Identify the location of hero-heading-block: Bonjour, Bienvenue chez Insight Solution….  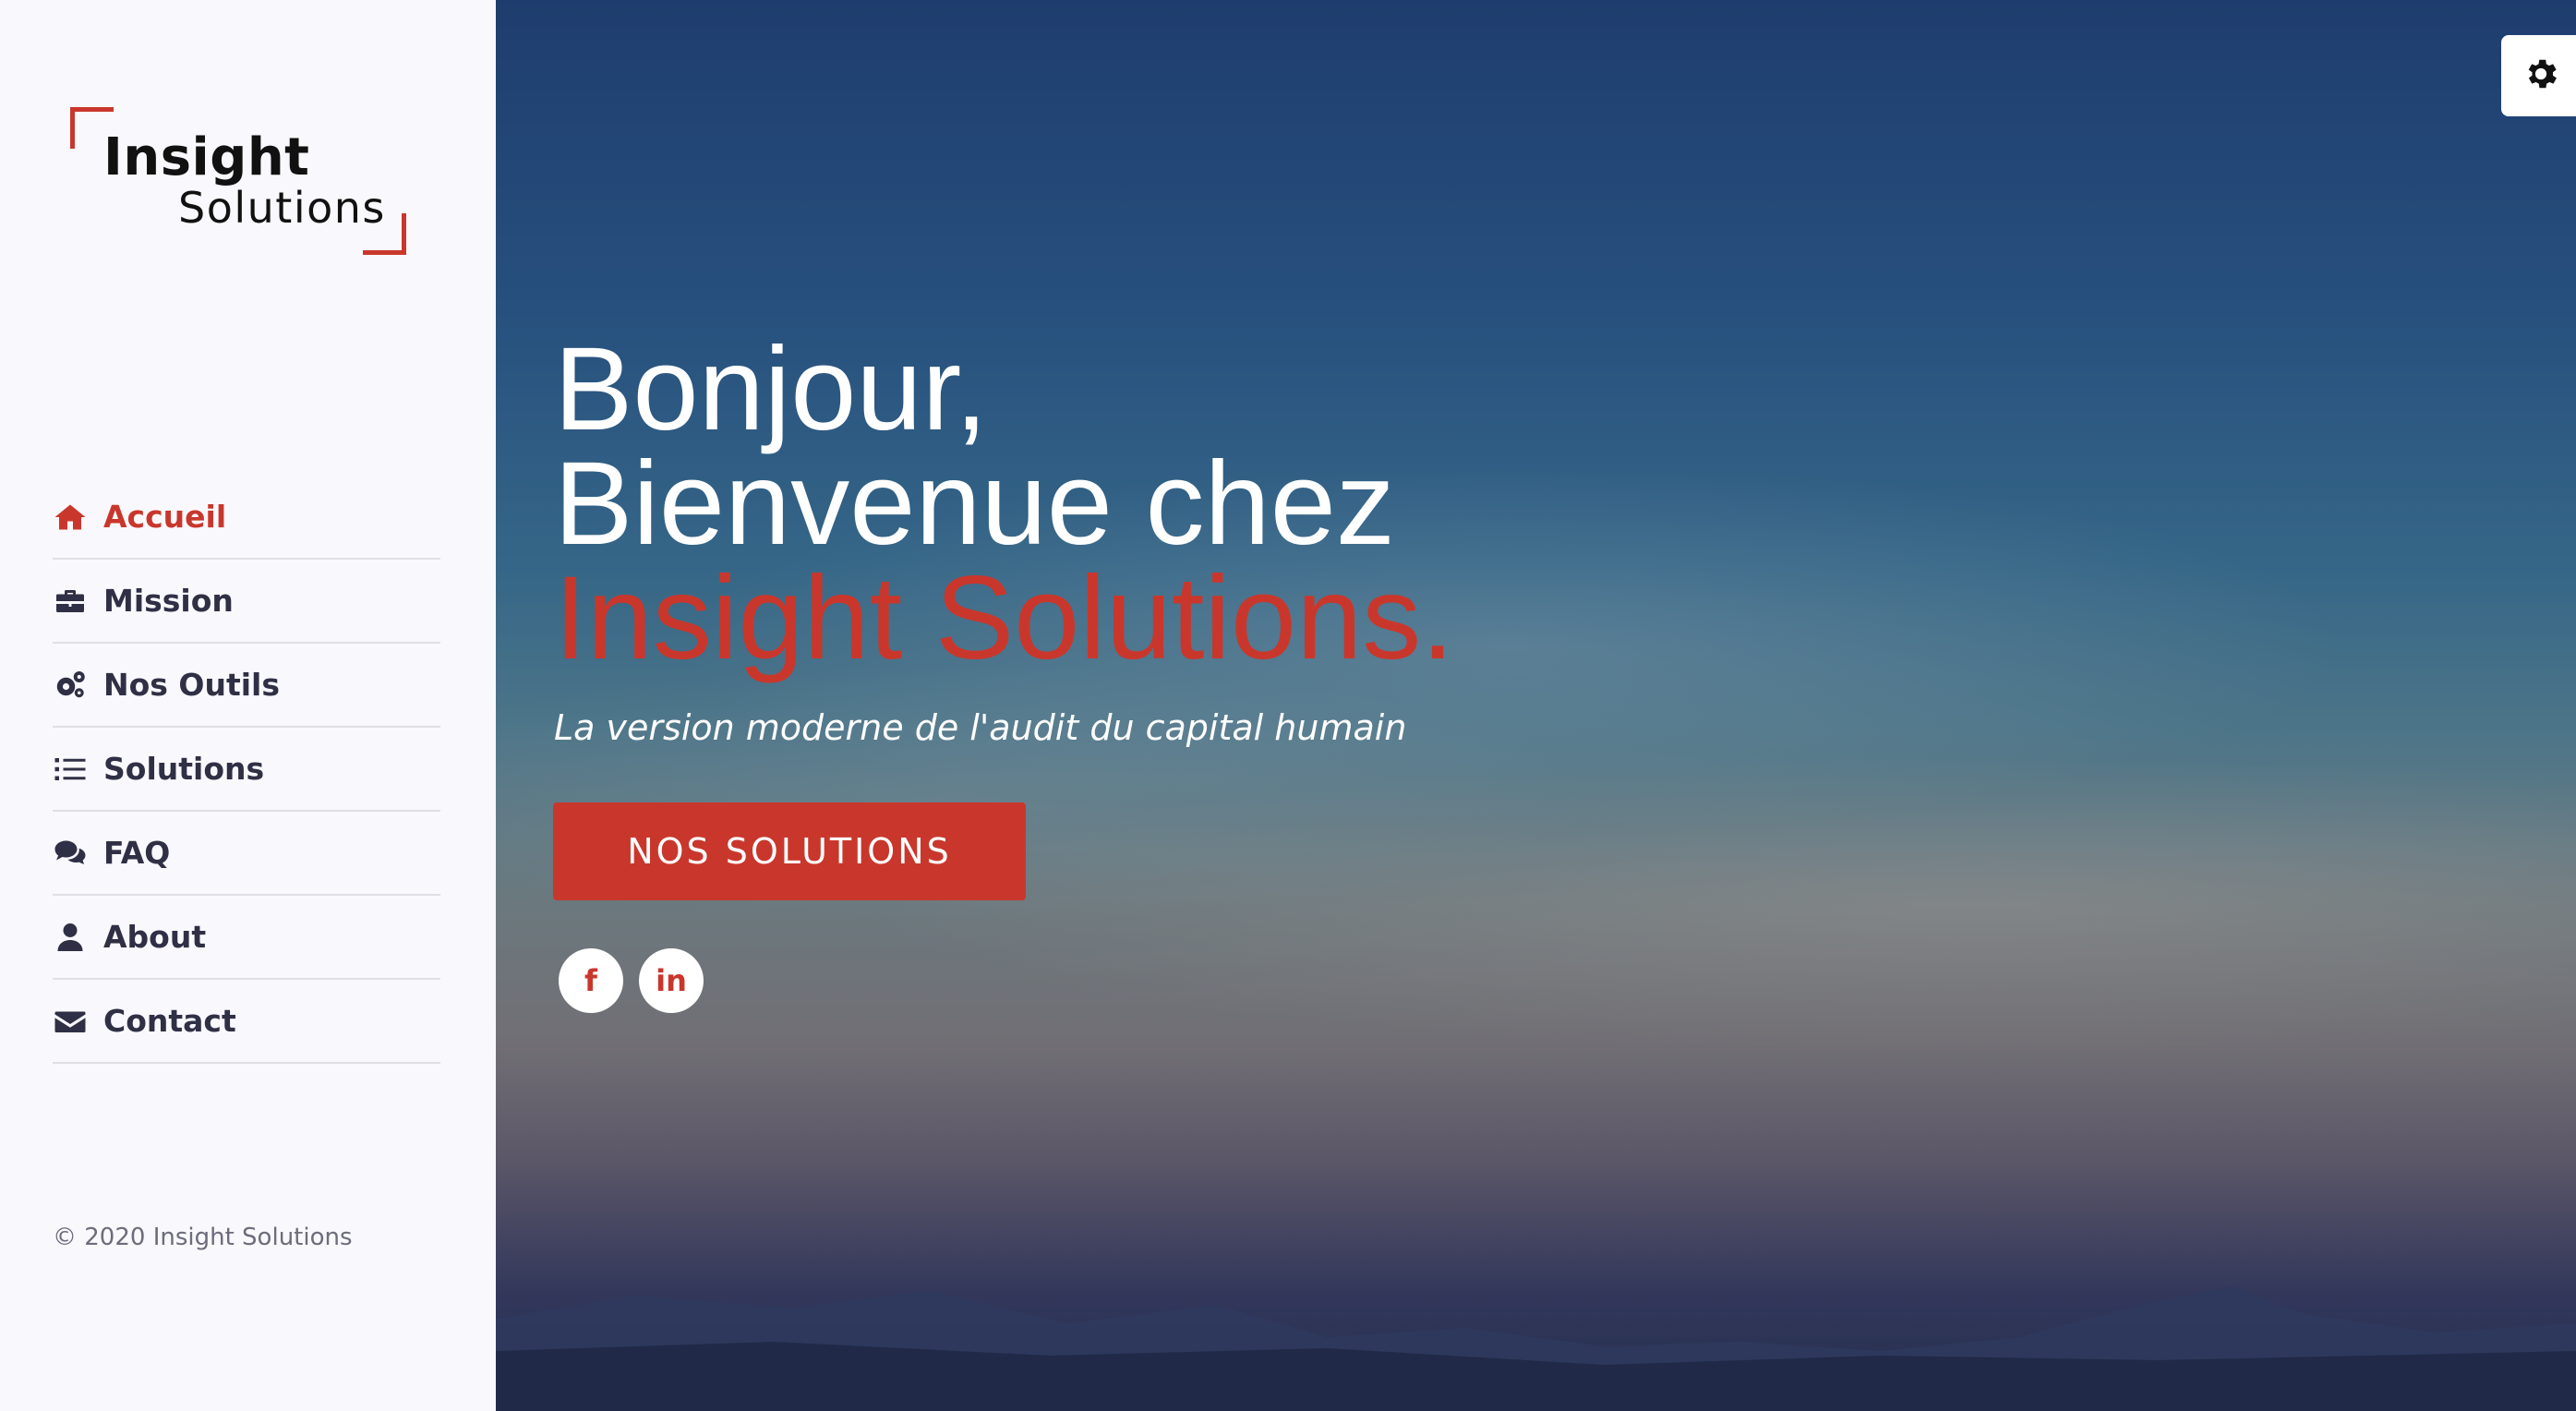
(1004, 536).